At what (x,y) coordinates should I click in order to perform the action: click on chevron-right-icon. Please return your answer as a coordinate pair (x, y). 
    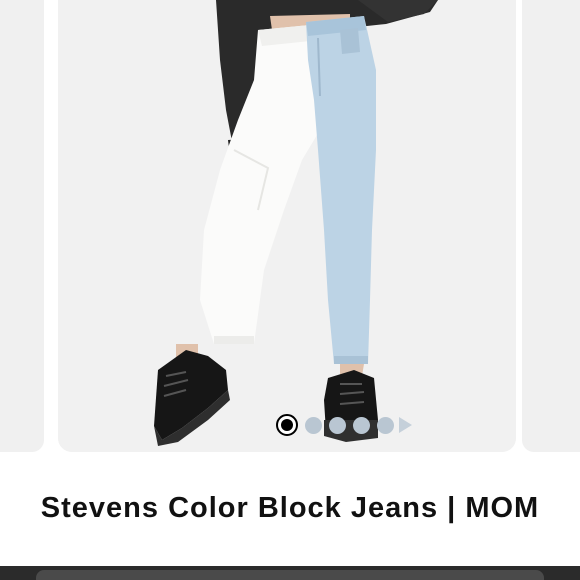
    Looking at the image, I should click on (405, 425).